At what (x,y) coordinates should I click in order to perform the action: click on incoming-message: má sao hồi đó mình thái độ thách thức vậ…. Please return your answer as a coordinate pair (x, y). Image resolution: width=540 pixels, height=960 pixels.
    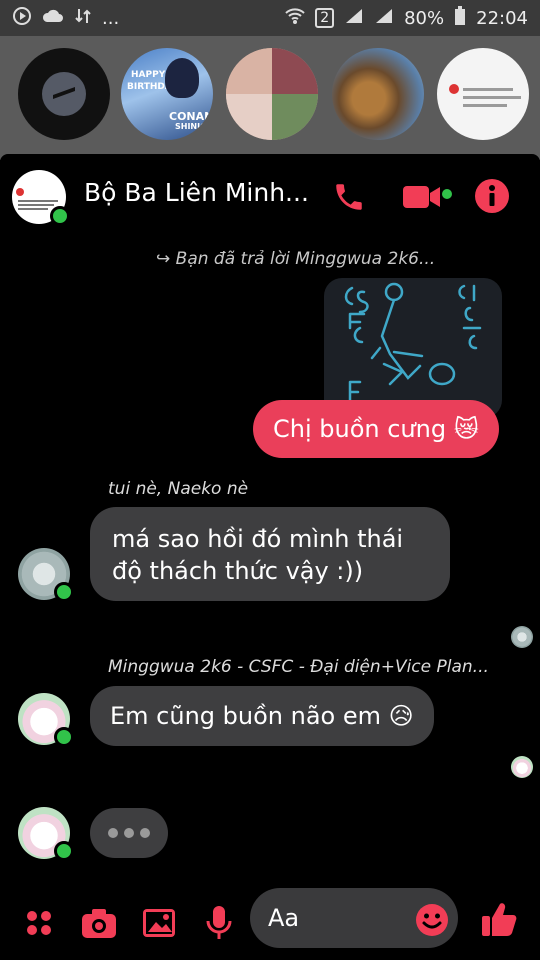
    Looking at the image, I should click on (270, 554).